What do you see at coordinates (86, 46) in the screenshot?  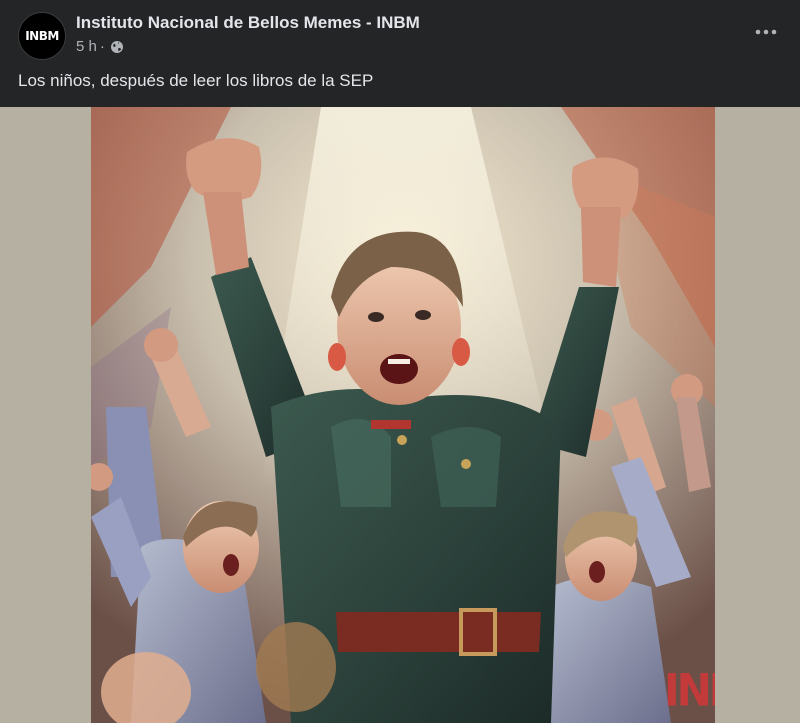 I see `post-timestamp: 5 h` at bounding box center [86, 46].